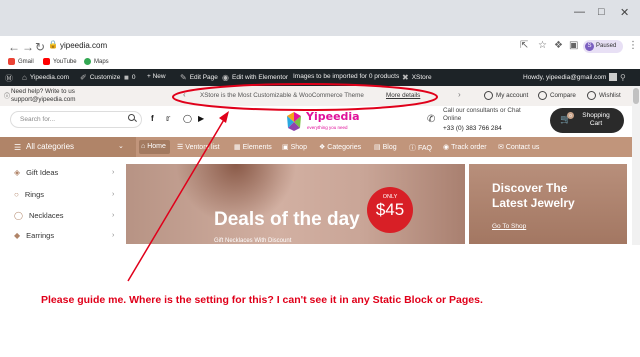 The image size is (640, 357). Describe the element at coordinates (7, 97) in the screenshot. I see `help-icon: ⓘ` at that location.